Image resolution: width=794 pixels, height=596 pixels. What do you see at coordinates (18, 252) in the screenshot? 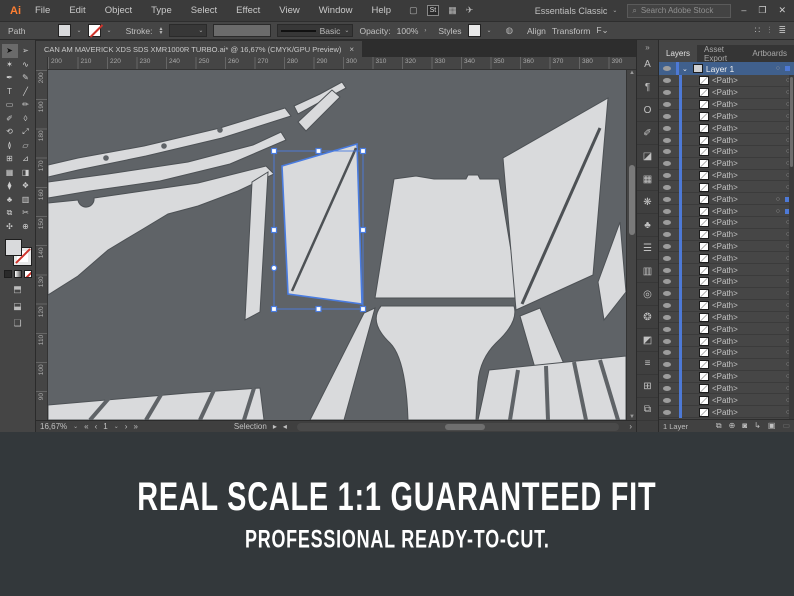
I see `fill-stroke-widget` at bounding box center [18, 252].